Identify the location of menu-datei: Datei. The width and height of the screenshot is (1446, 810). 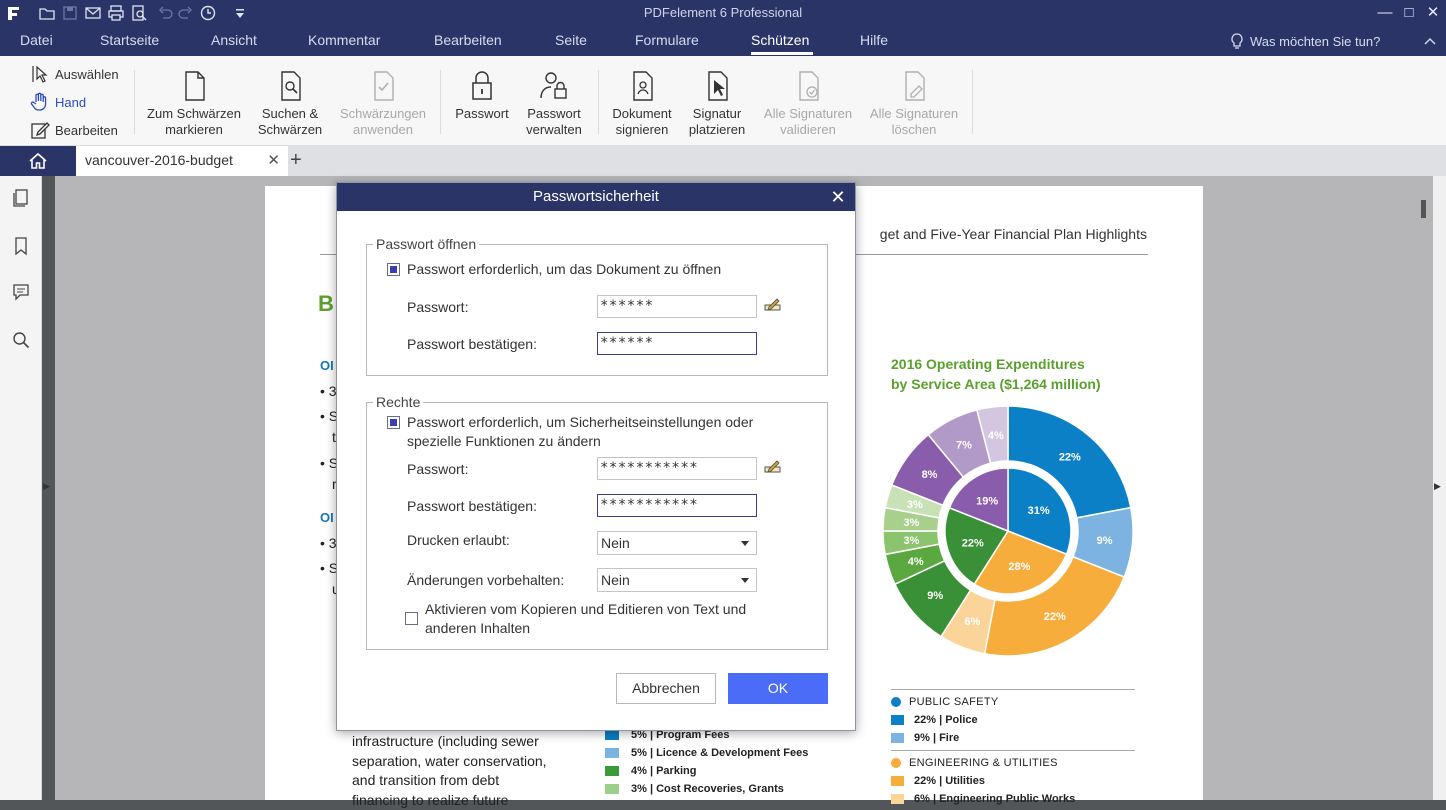
(36, 40).